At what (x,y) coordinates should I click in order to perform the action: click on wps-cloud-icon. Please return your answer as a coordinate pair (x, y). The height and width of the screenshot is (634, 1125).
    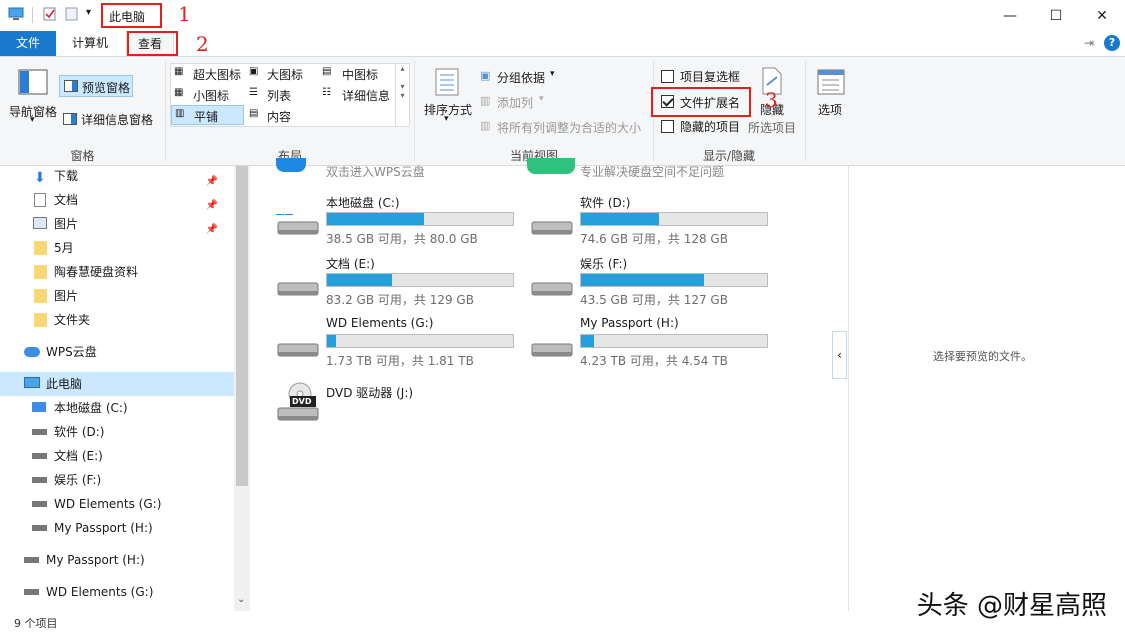
    Looking at the image, I should click on (291, 165).